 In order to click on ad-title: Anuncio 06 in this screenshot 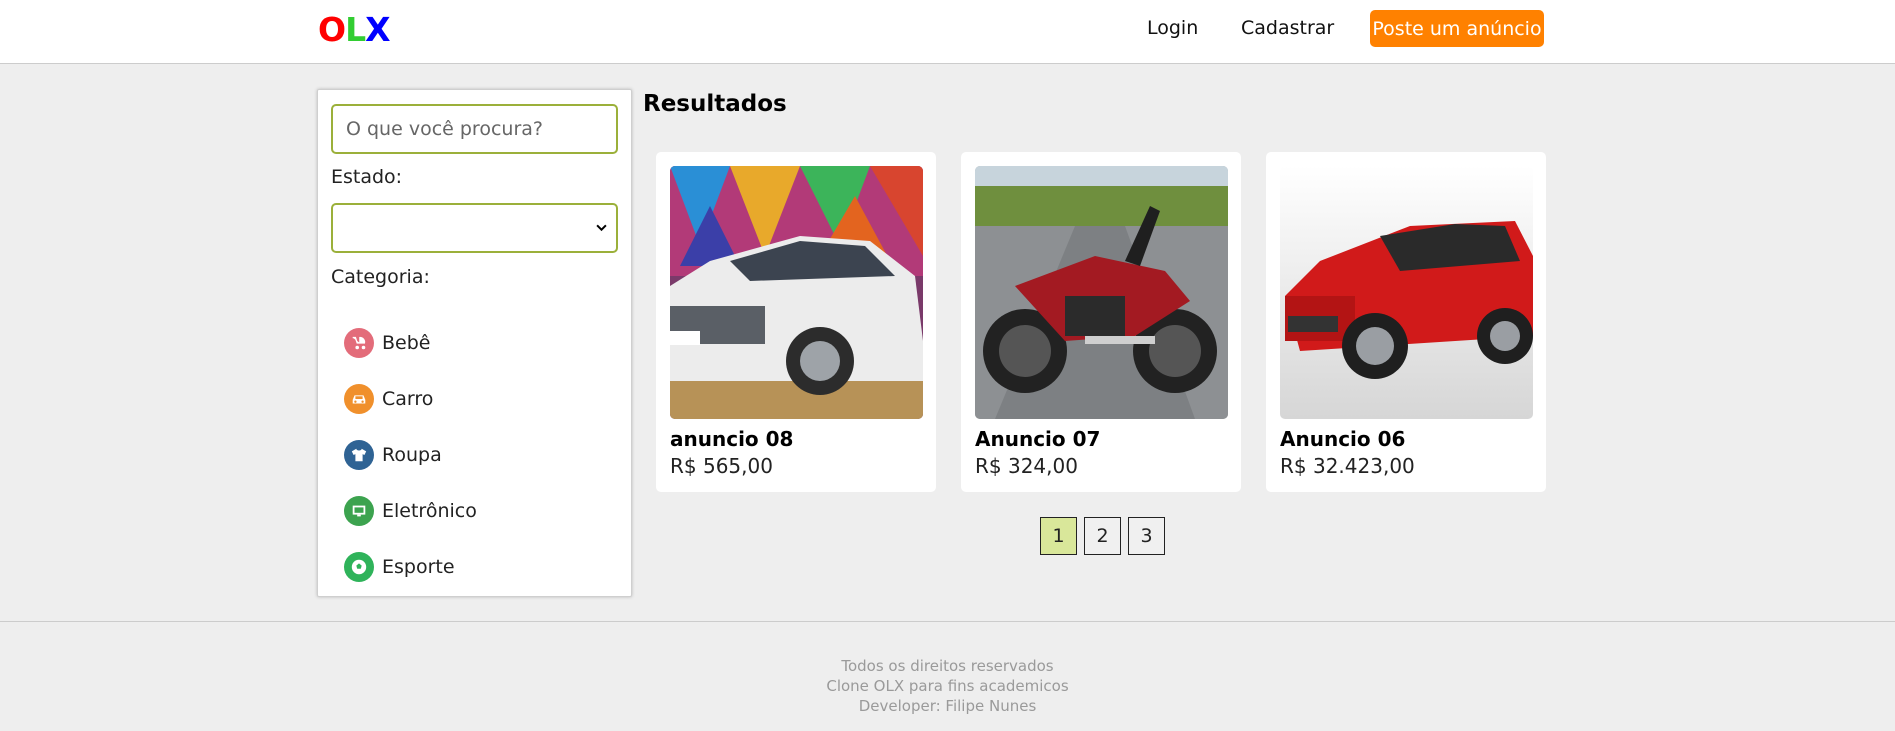, I will do `click(1342, 439)`.